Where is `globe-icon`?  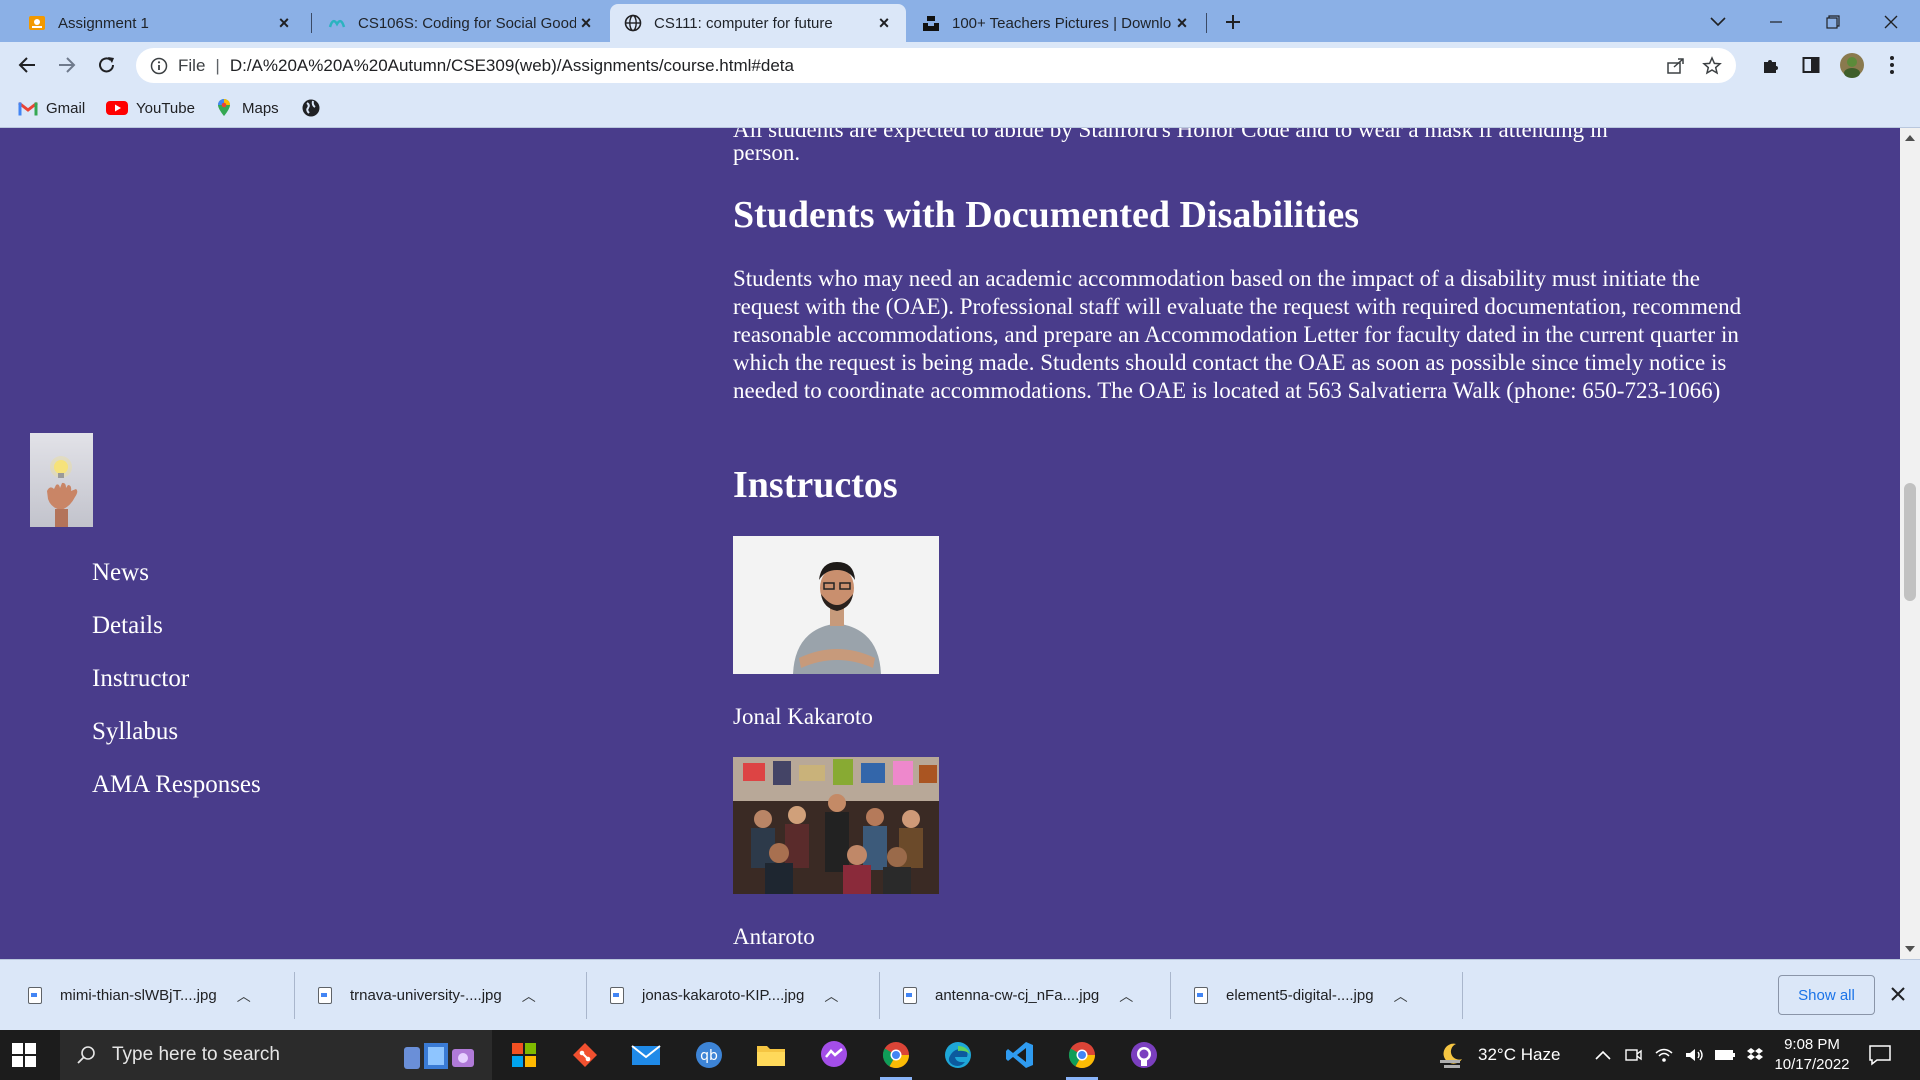 globe-icon is located at coordinates (633, 23).